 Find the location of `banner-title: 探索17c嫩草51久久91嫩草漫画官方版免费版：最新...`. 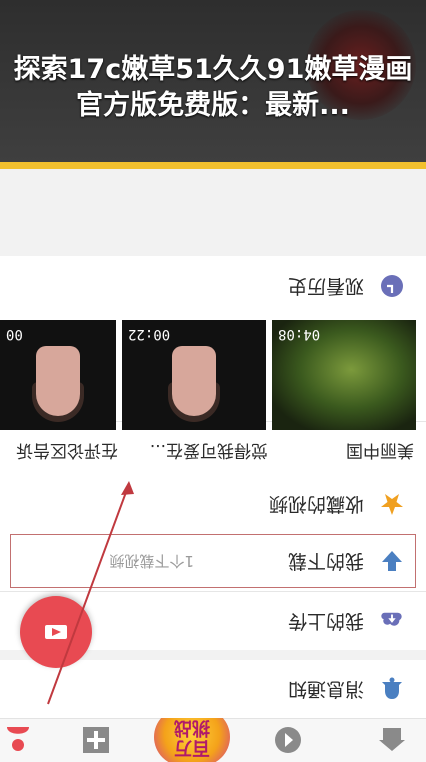

banner-title: 探索17c嫩草51久久91嫩草漫画官方版免费版：最新... is located at coordinates (213, 87).